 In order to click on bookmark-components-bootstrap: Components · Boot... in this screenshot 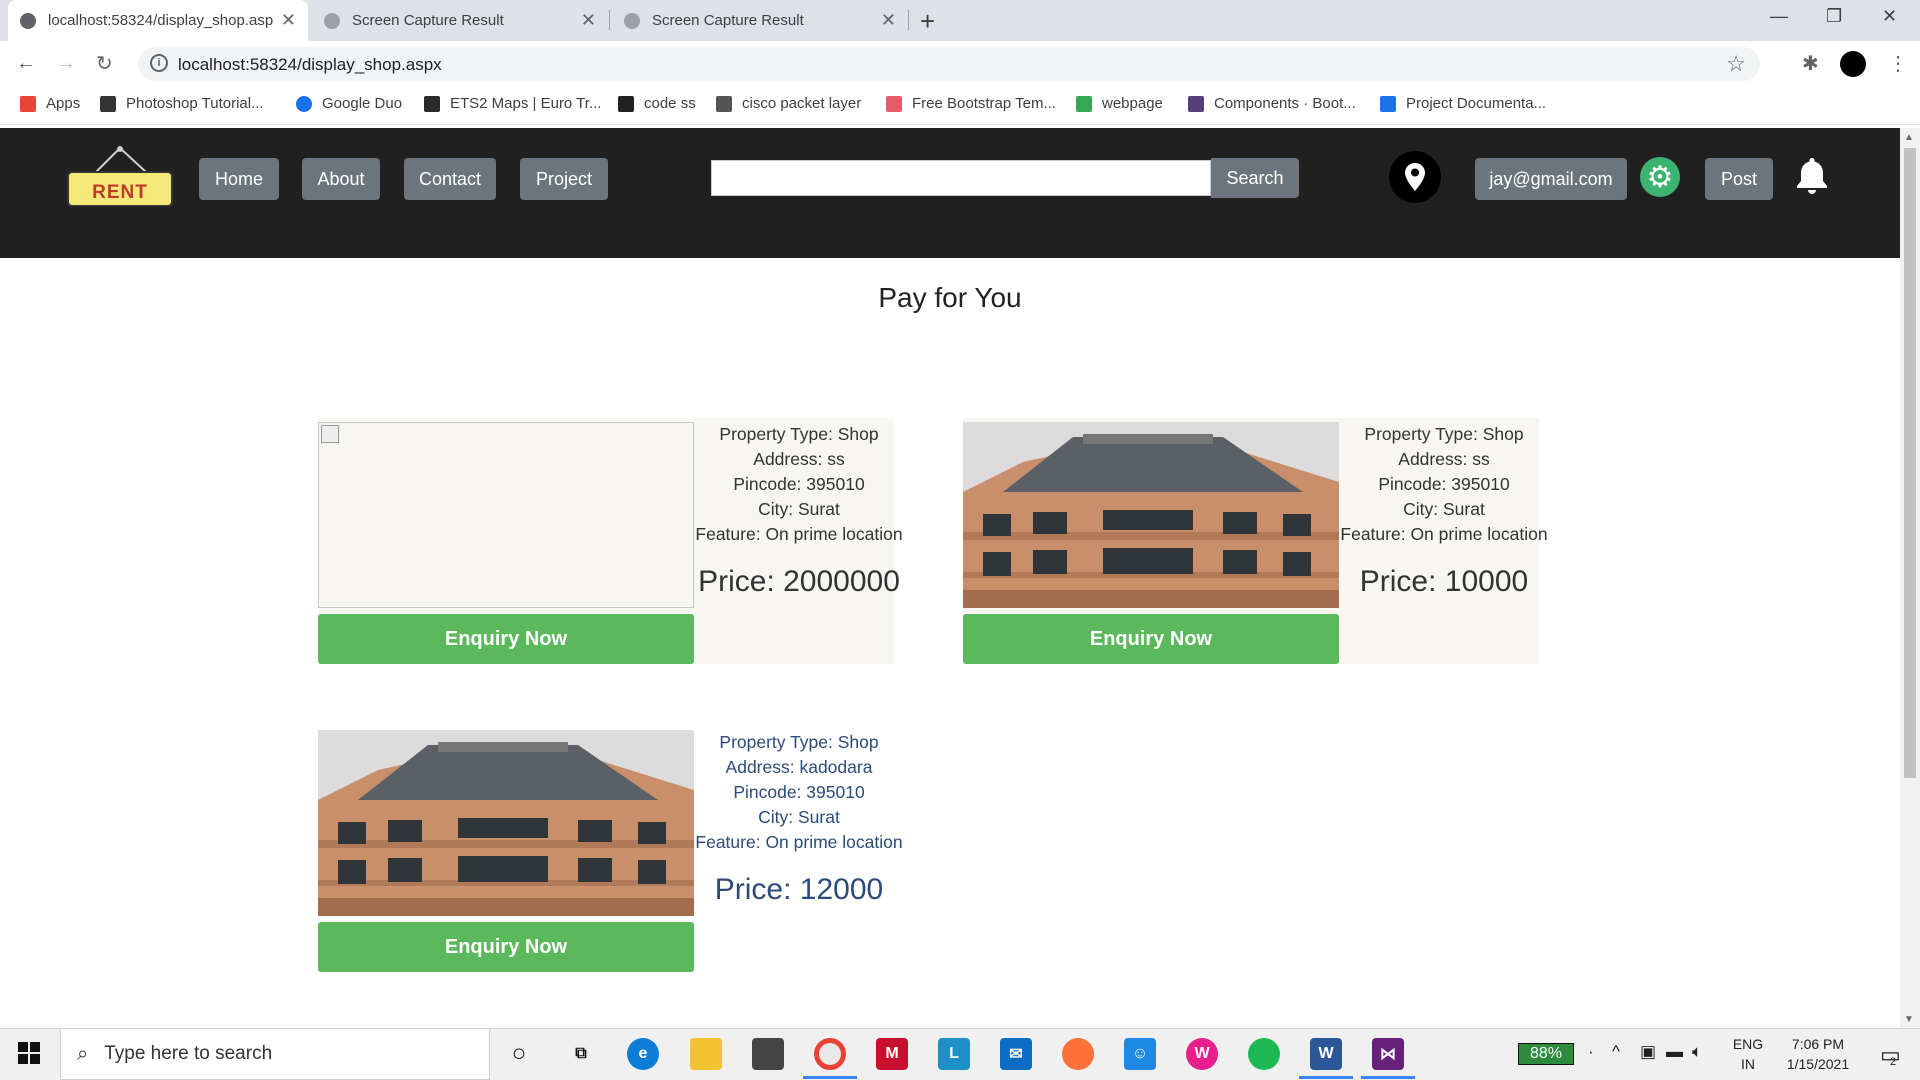, I will do `click(1272, 103)`.